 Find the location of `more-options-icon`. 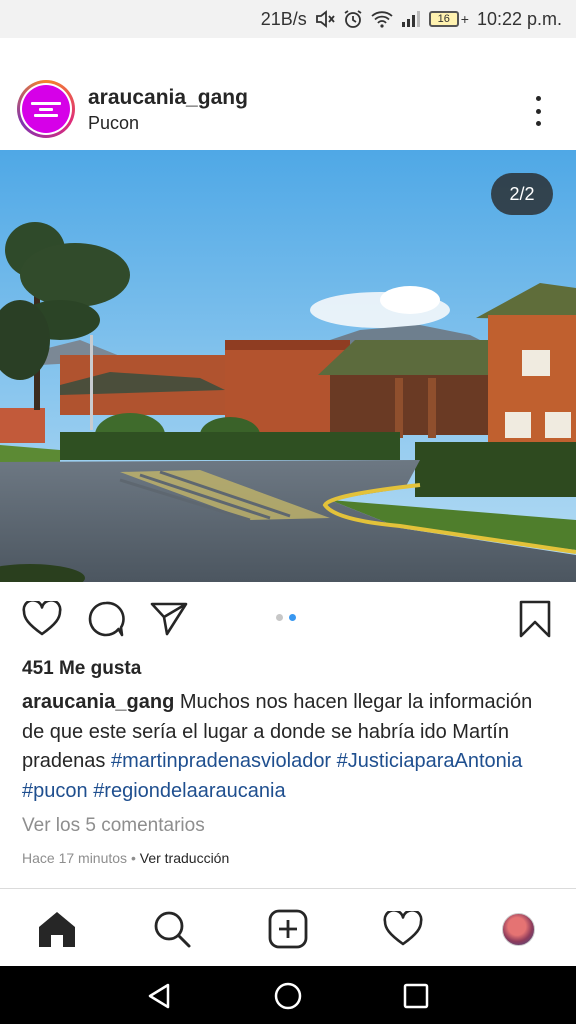

more-options-icon is located at coordinates (538, 111).